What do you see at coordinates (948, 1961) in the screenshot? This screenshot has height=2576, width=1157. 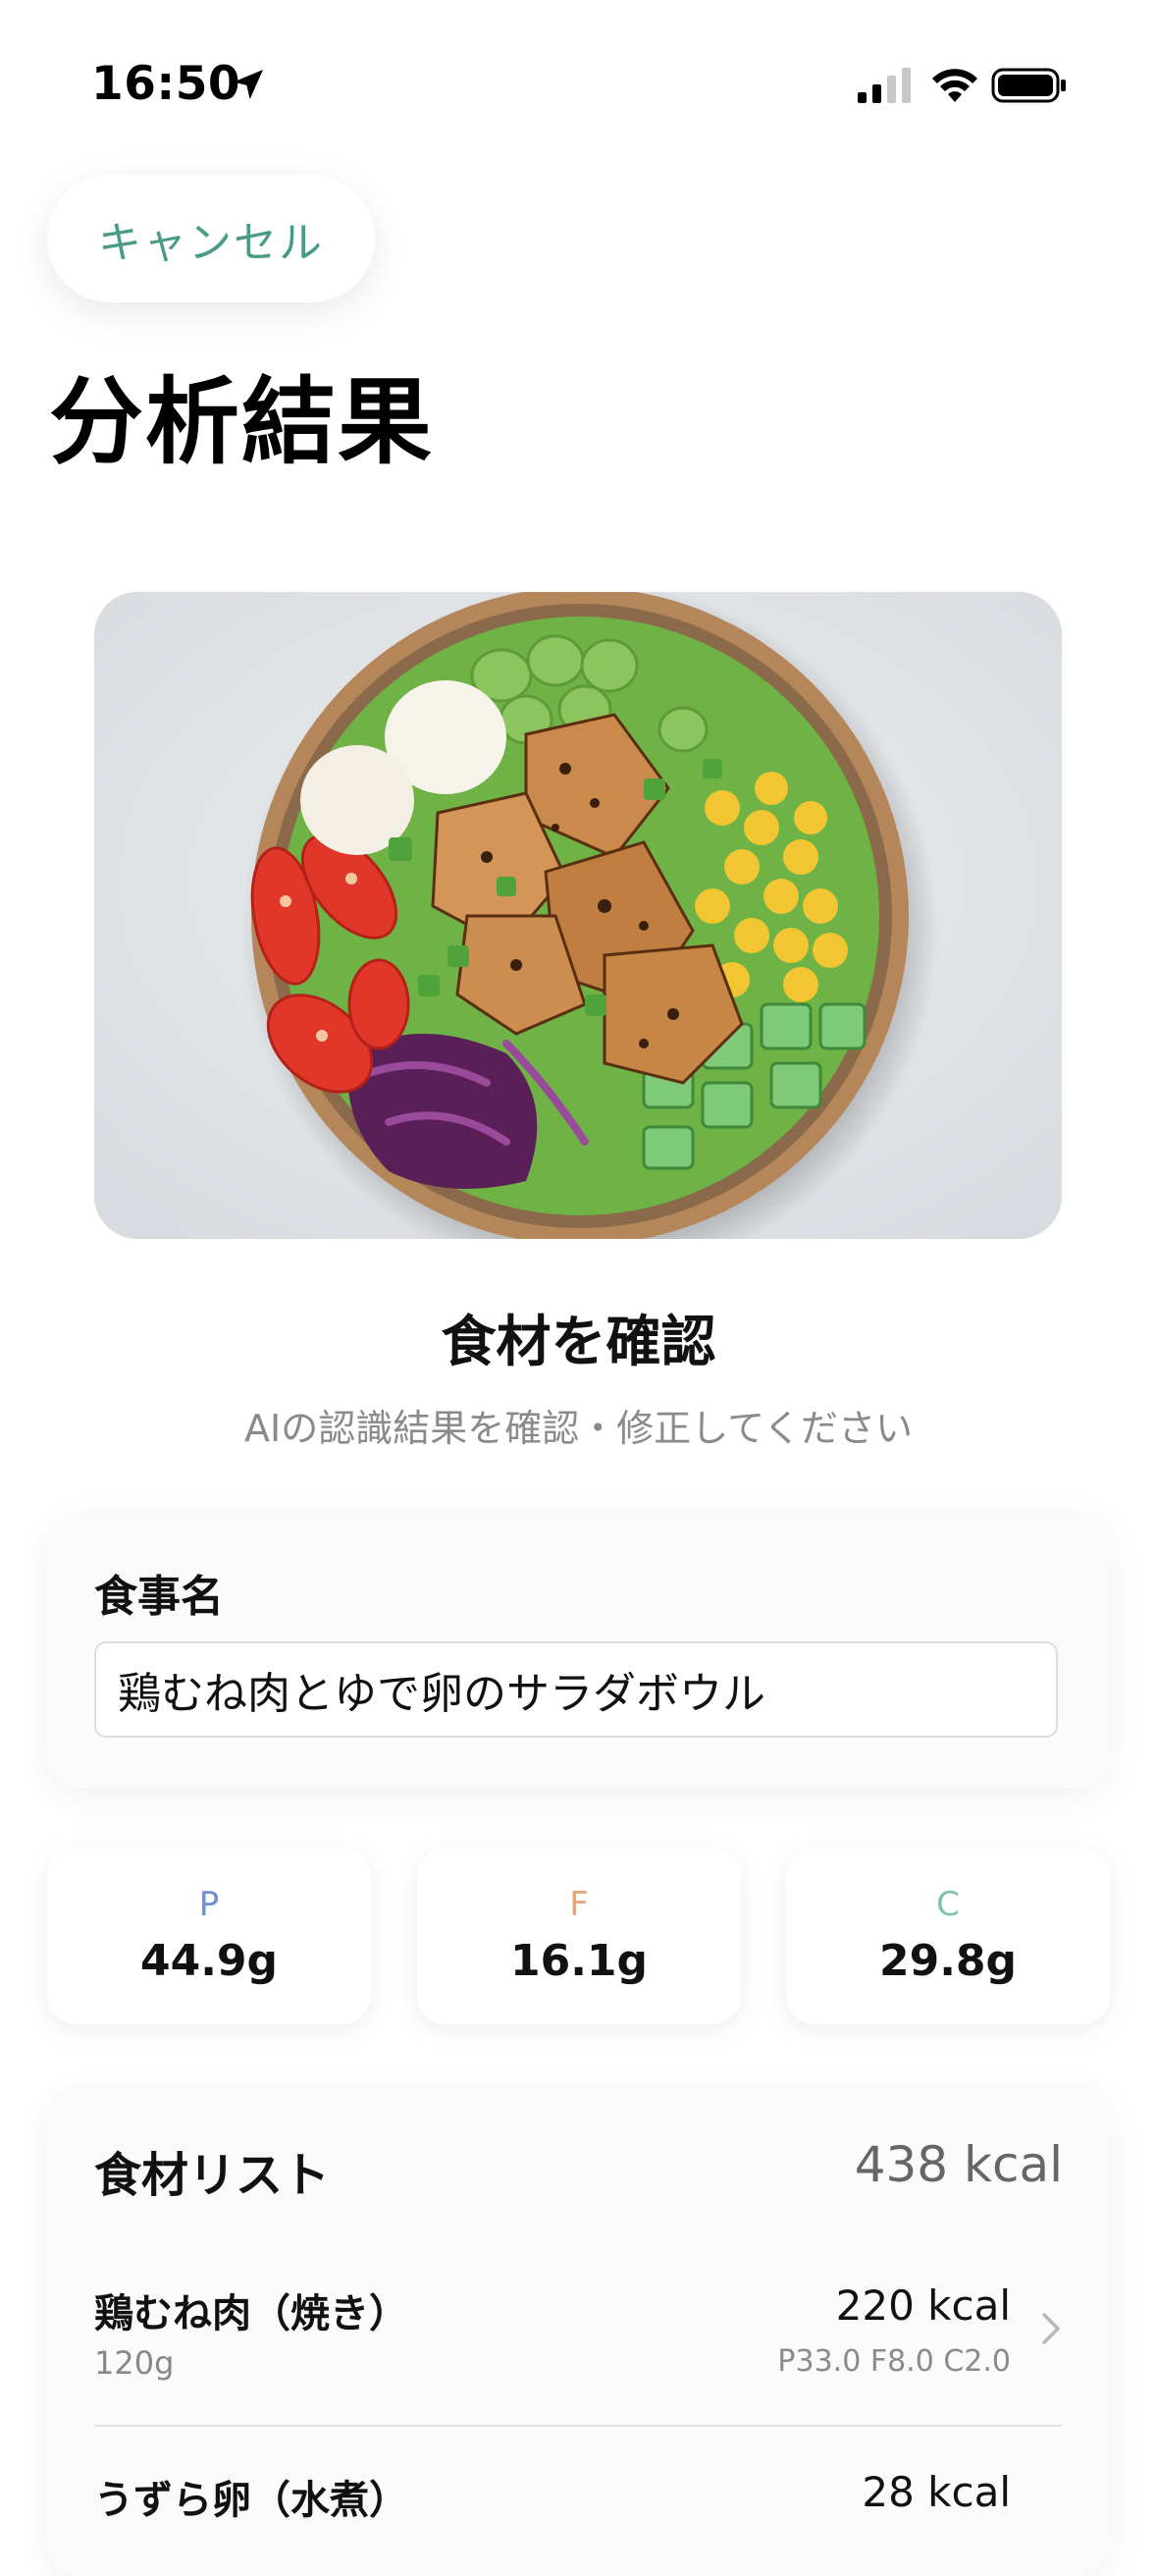 I see `carbs-value: 29.8g` at bounding box center [948, 1961].